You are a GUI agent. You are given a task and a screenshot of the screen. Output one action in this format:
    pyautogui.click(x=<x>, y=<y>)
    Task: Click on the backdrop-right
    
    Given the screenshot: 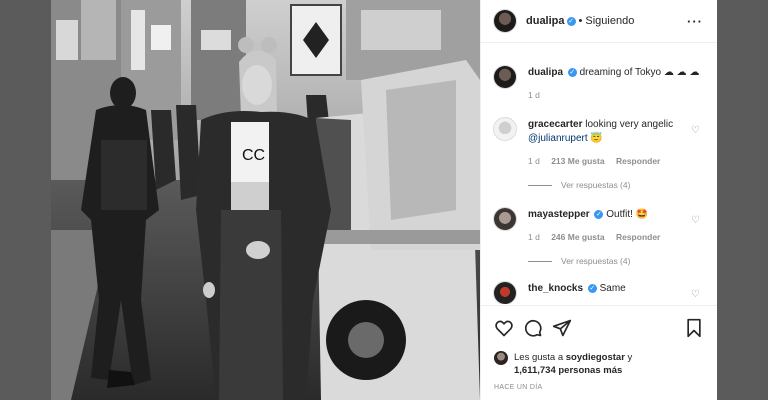 What is the action you would take?
    pyautogui.click(x=742, y=200)
    